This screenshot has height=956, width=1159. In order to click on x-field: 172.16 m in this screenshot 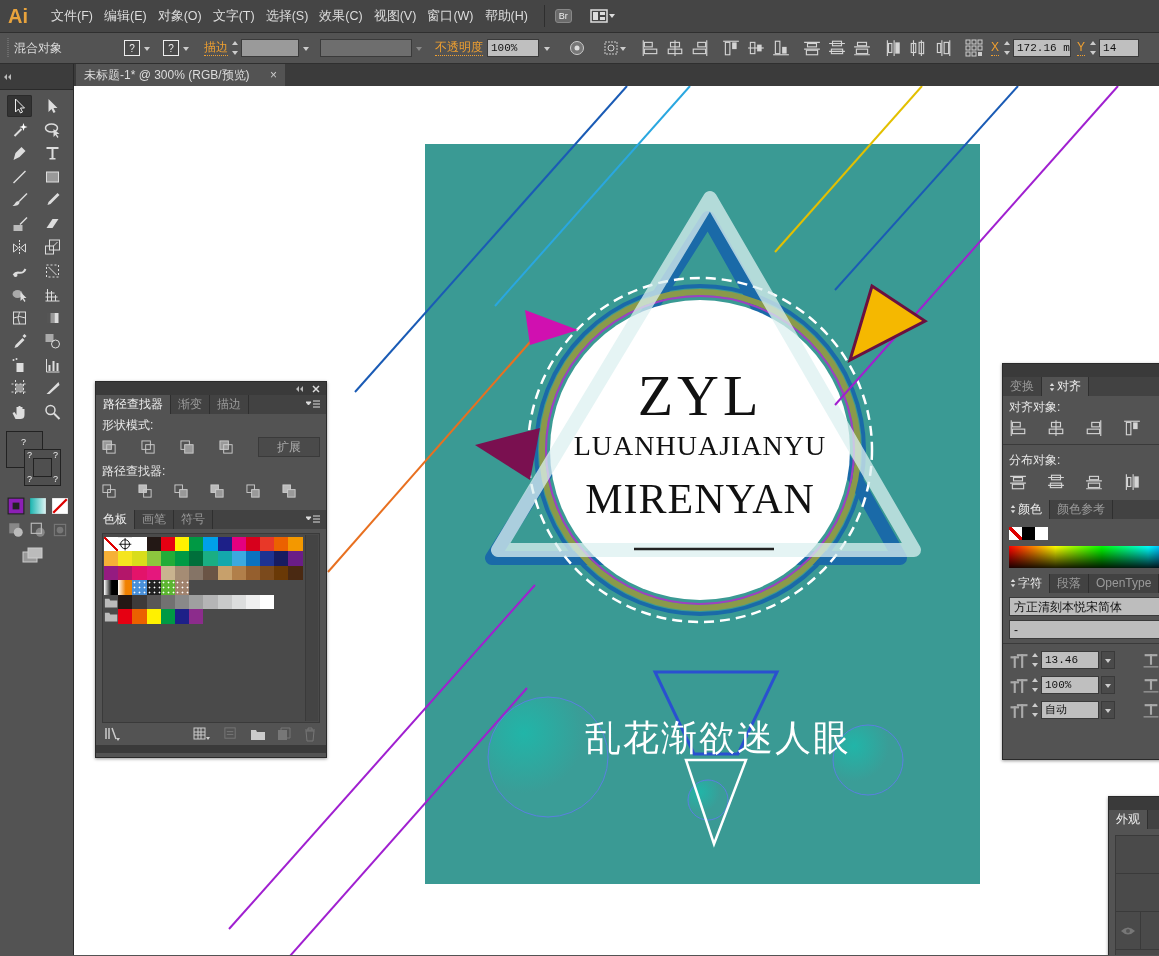, I will do `click(1042, 48)`.